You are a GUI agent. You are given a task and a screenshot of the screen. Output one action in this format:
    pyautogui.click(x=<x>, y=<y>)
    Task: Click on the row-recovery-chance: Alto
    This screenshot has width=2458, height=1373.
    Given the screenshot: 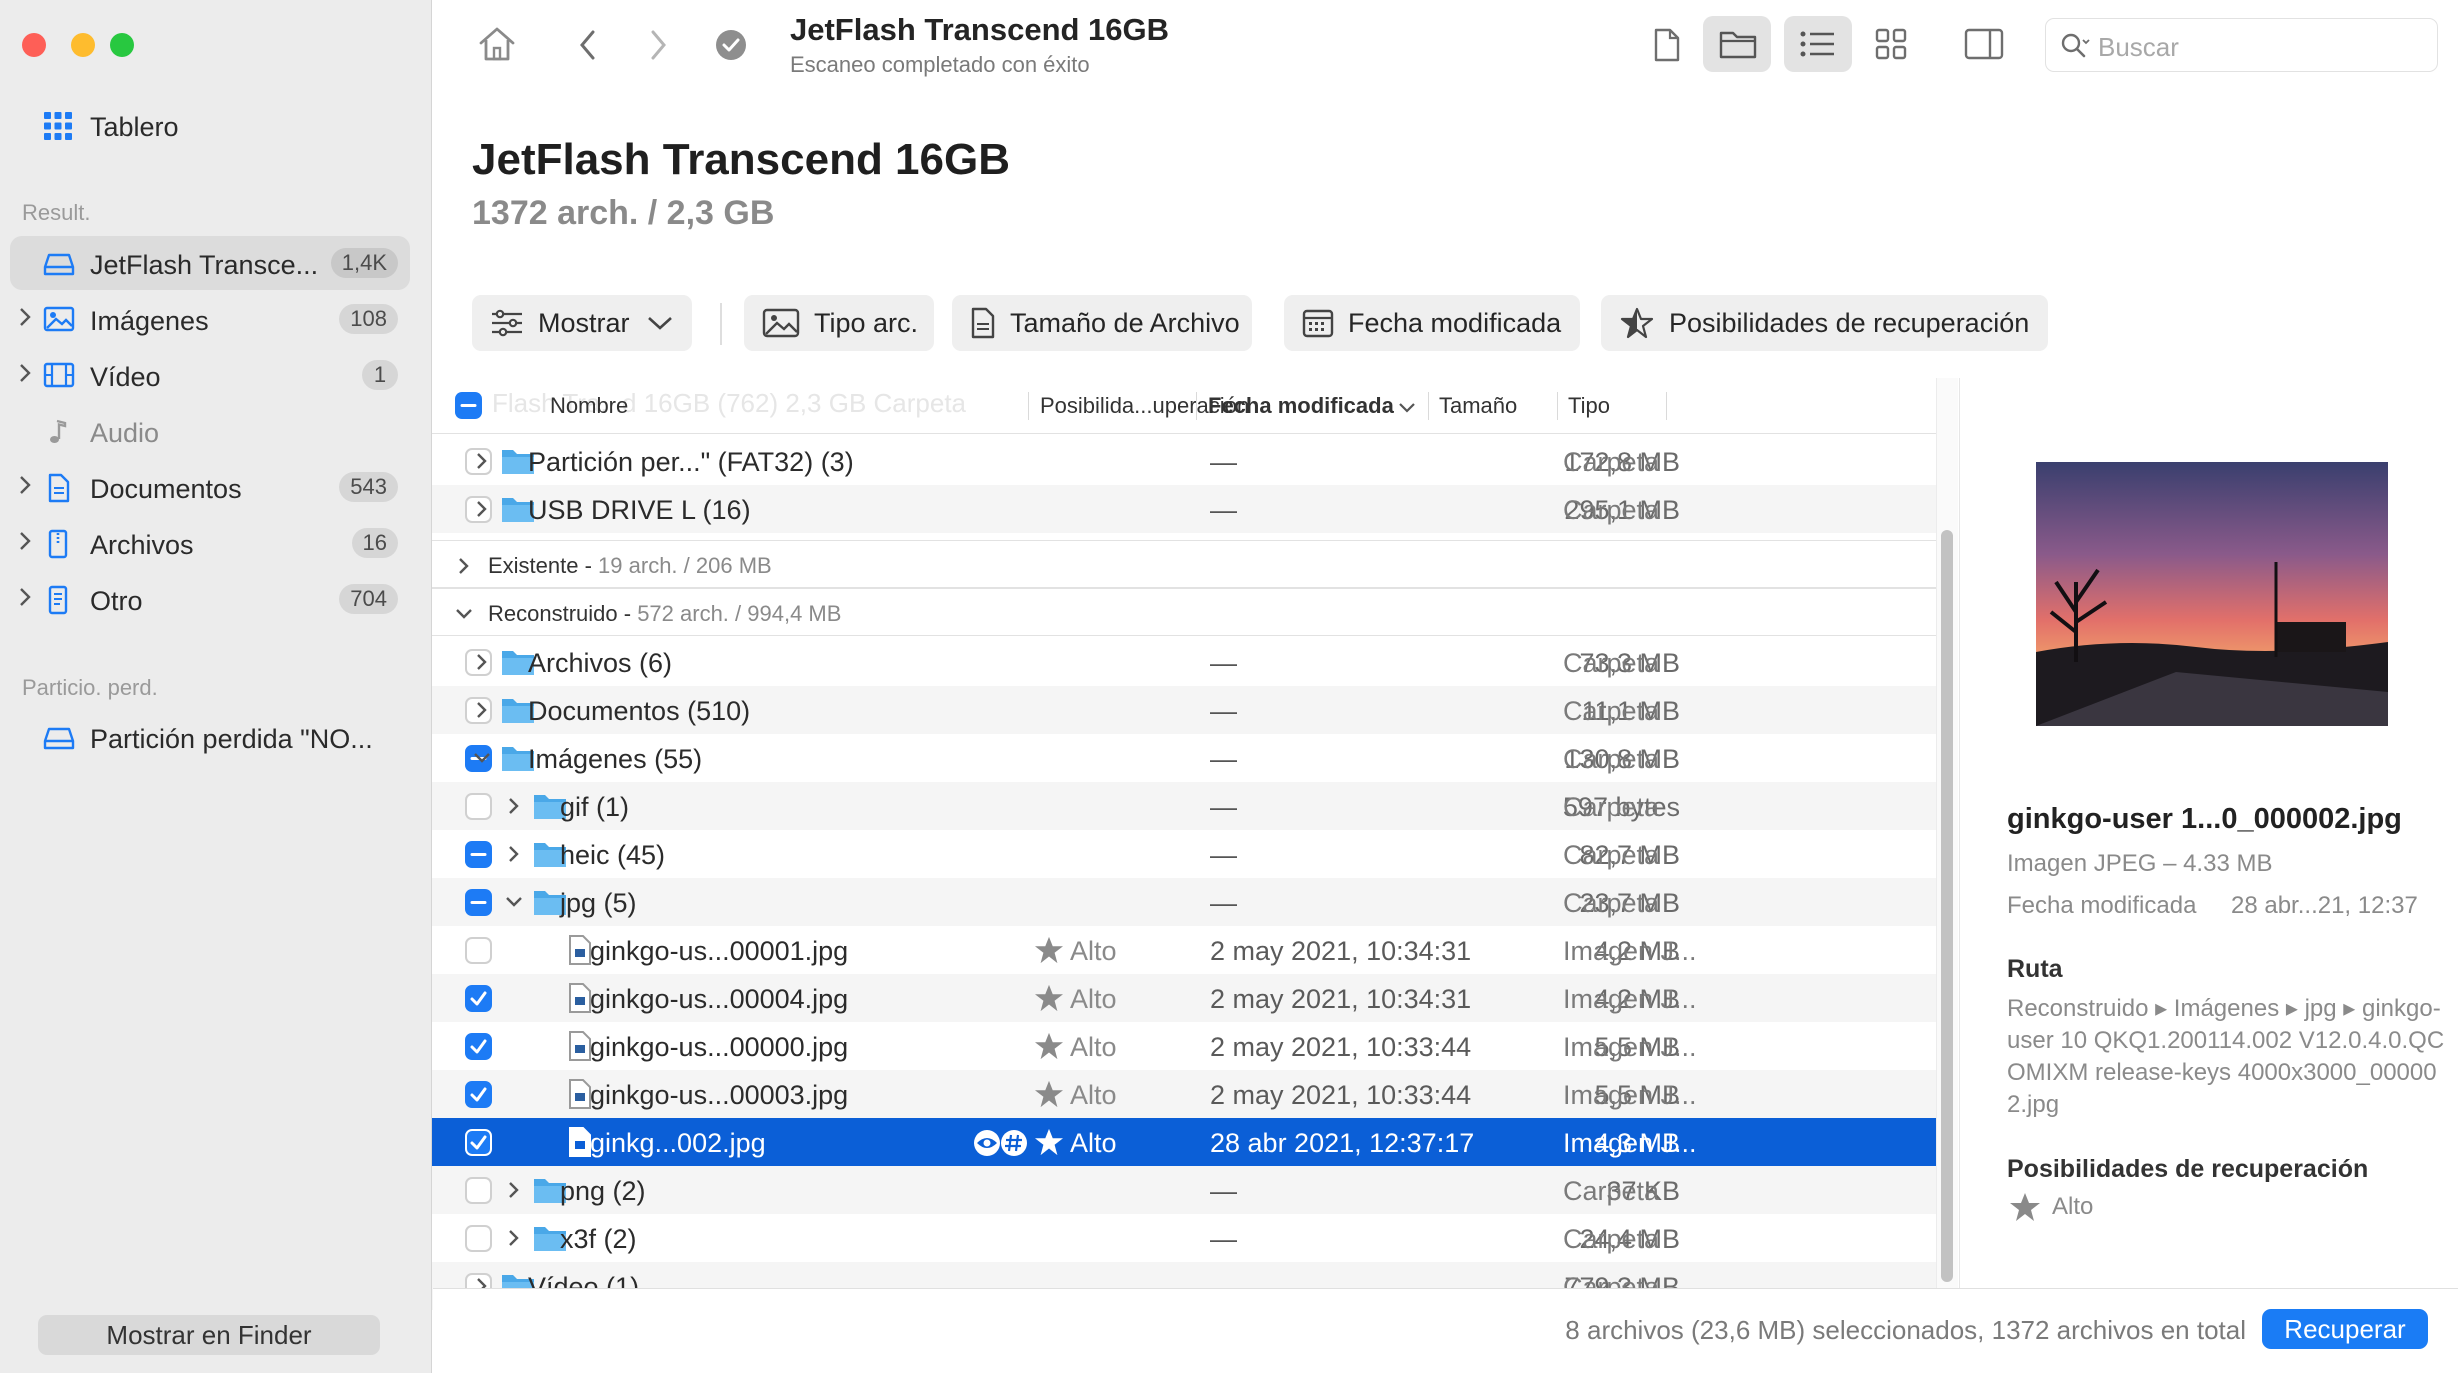 What is the action you would take?
    pyautogui.click(x=1093, y=951)
    